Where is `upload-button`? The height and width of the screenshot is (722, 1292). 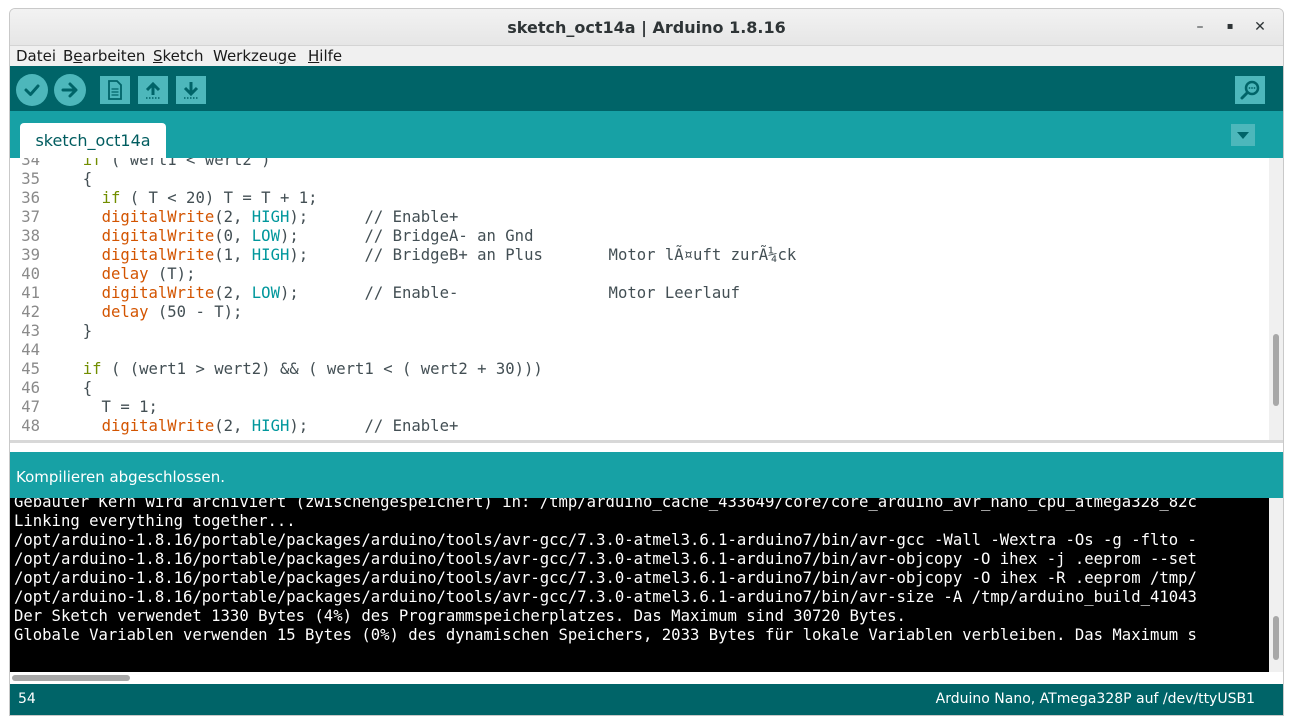 upload-button is located at coordinates (70, 90).